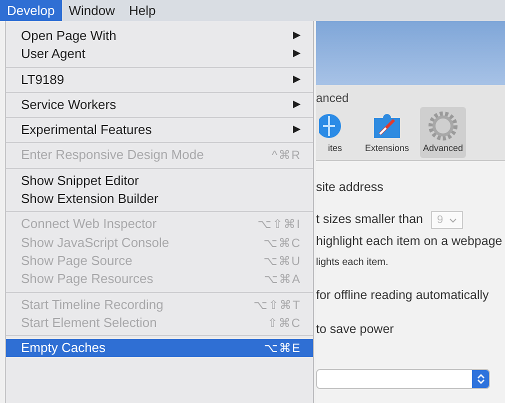 The height and width of the screenshot is (403, 505). I want to click on menu-item-label: Service Workers, so click(68, 105).